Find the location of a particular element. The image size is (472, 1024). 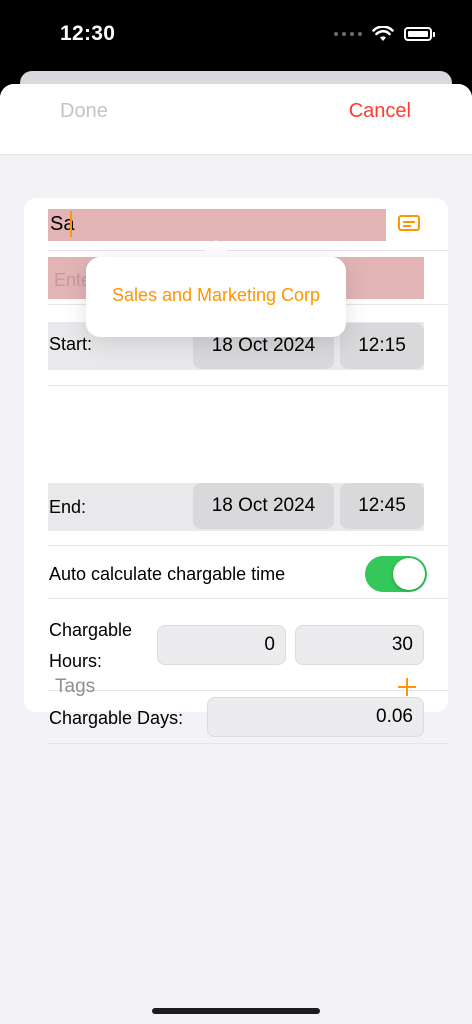

chargable-minutes-input: 30 is located at coordinates (359, 645).